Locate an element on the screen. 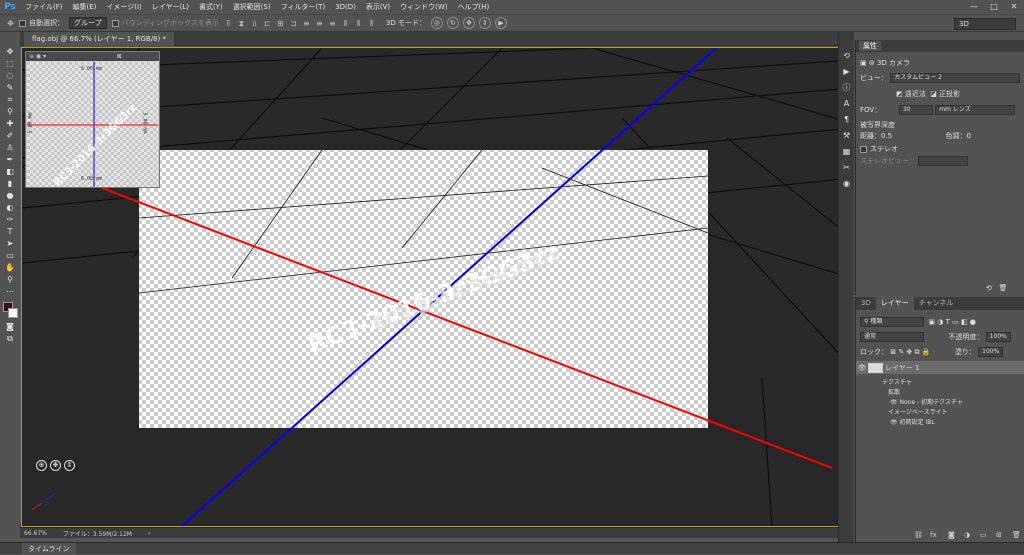 The width and height of the screenshot is (1024, 555). roll-3d-icon: ↻ is located at coordinates (452, 23).